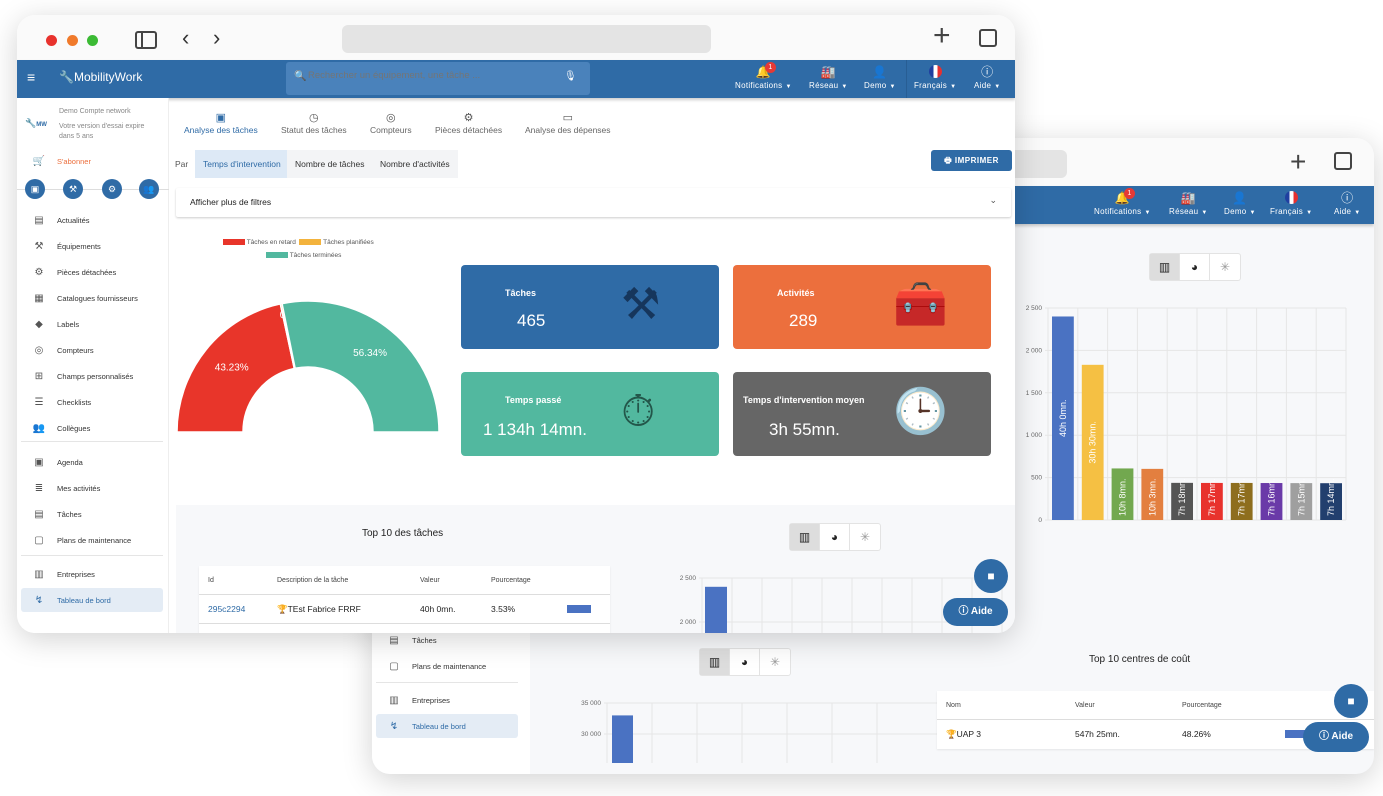 This screenshot has width=1383, height=796. I want to click on sidebar-item-2: ⚙ Pièces détachées, so click(92, 272).